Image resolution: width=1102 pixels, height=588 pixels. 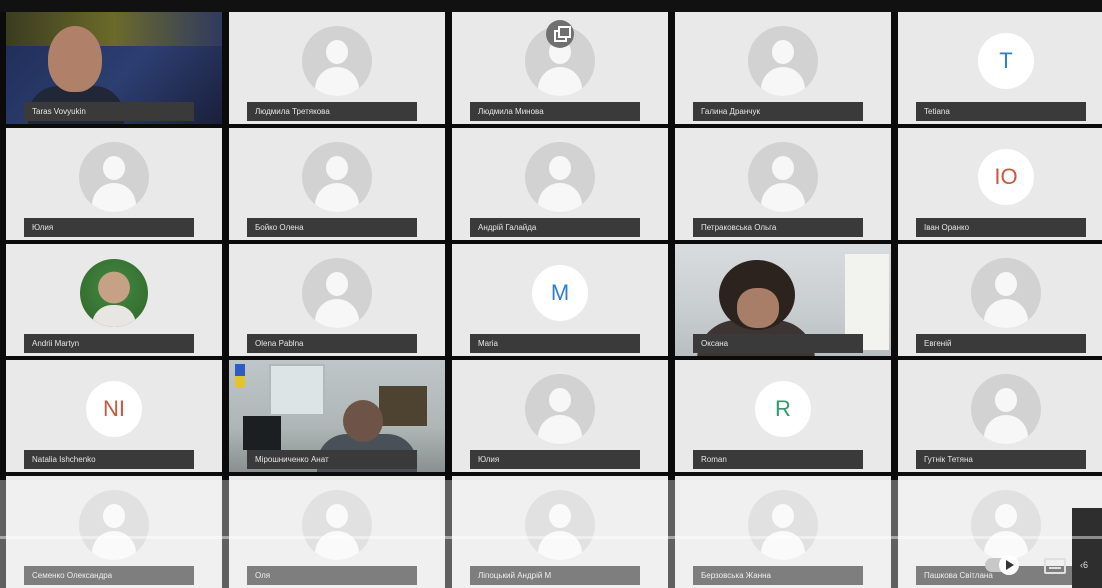 I want to click on participant-tile: Петраковська Ольга, so click(x=783, y=184).